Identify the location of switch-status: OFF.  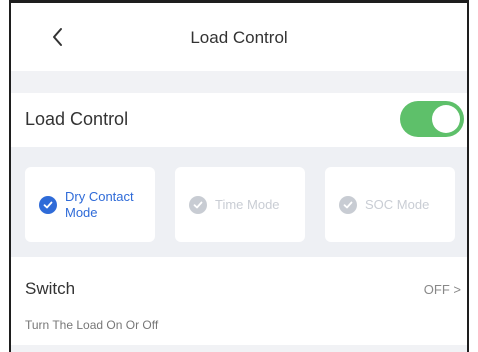
(436, 289).